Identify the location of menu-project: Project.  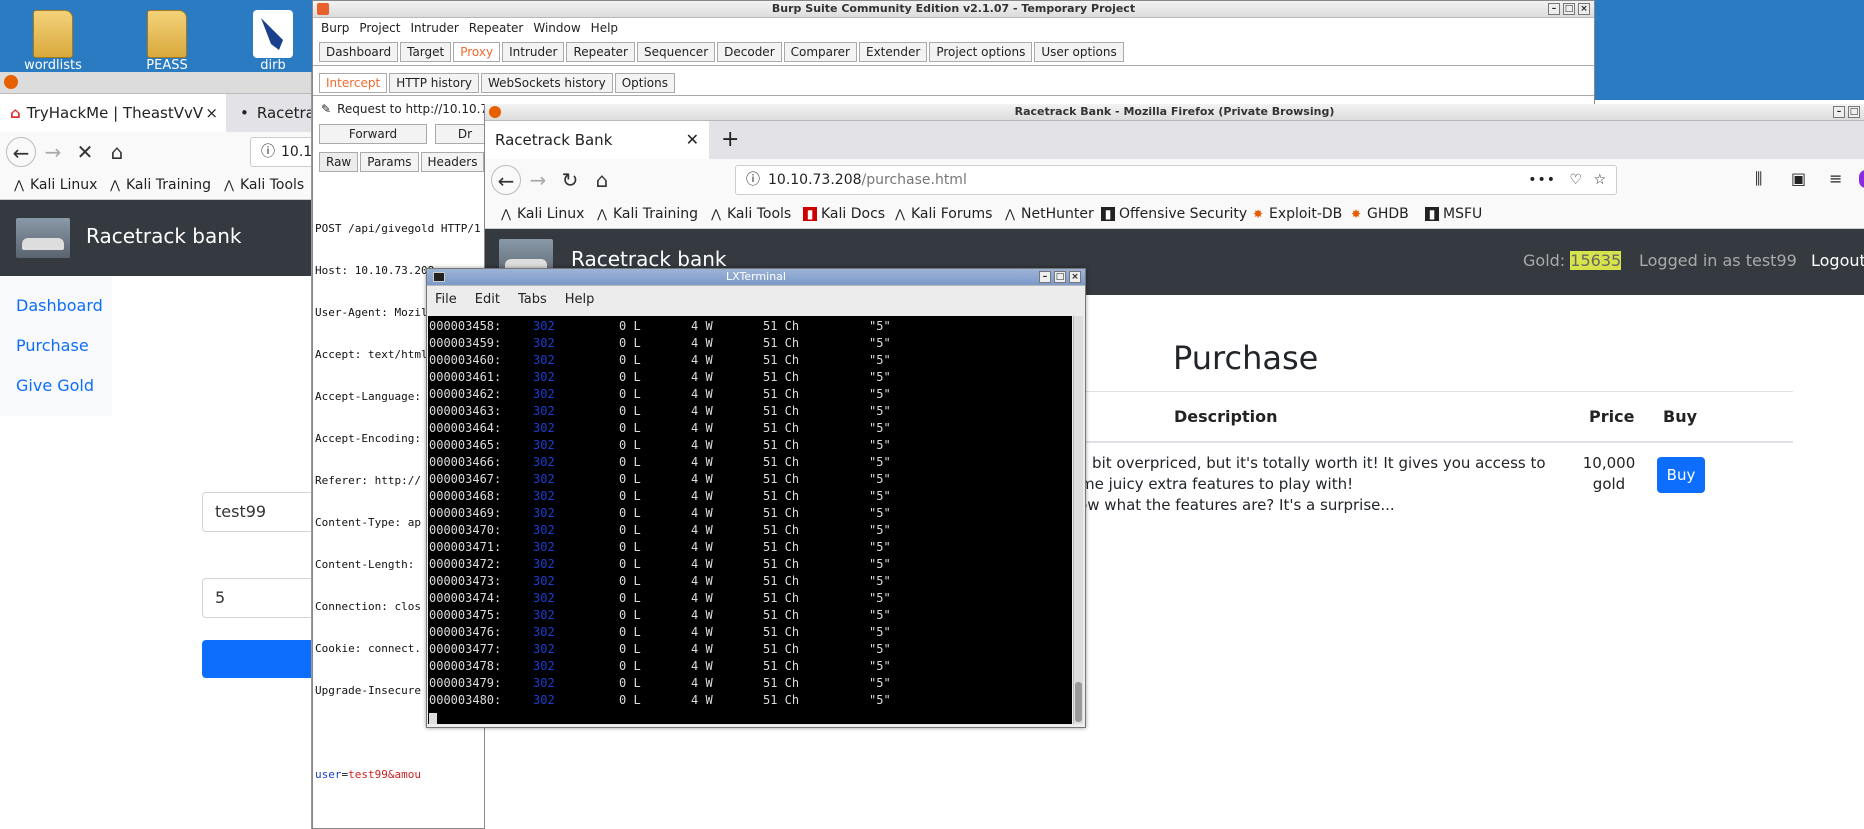
(379, 28).